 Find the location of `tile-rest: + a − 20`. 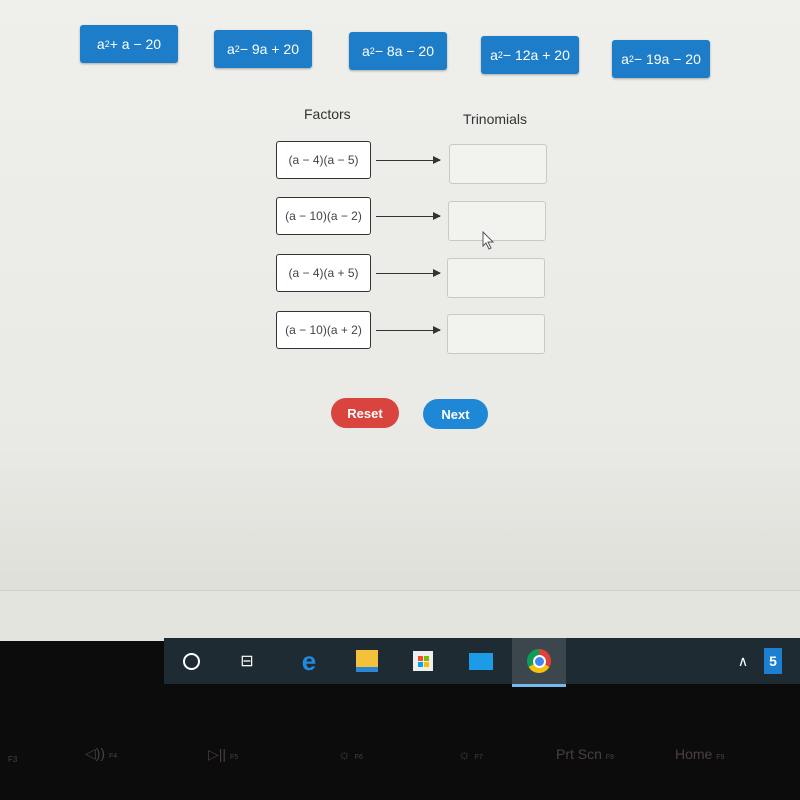

tile-rest: + a − 20 is located at coordinates (135, 44).